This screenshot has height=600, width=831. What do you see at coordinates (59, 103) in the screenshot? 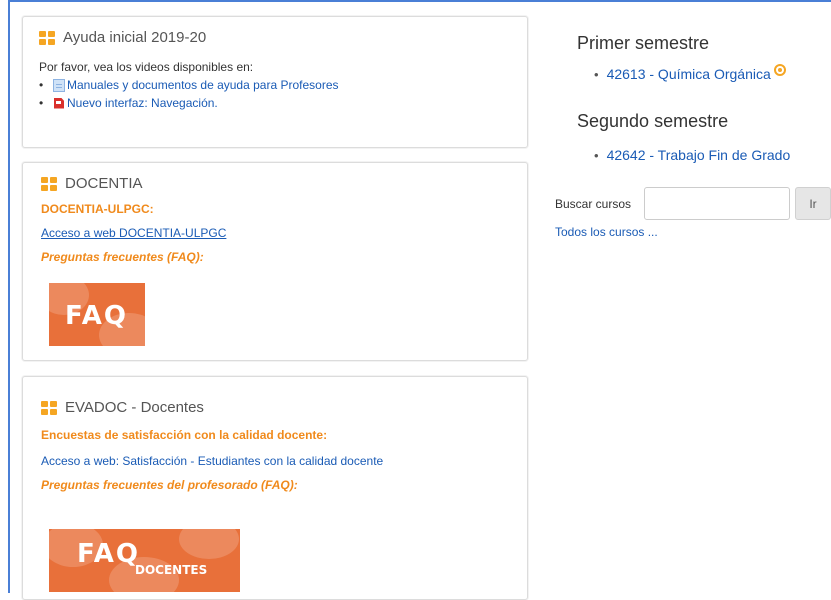
I see `pdf-icon` at bounding box center [59, 103].